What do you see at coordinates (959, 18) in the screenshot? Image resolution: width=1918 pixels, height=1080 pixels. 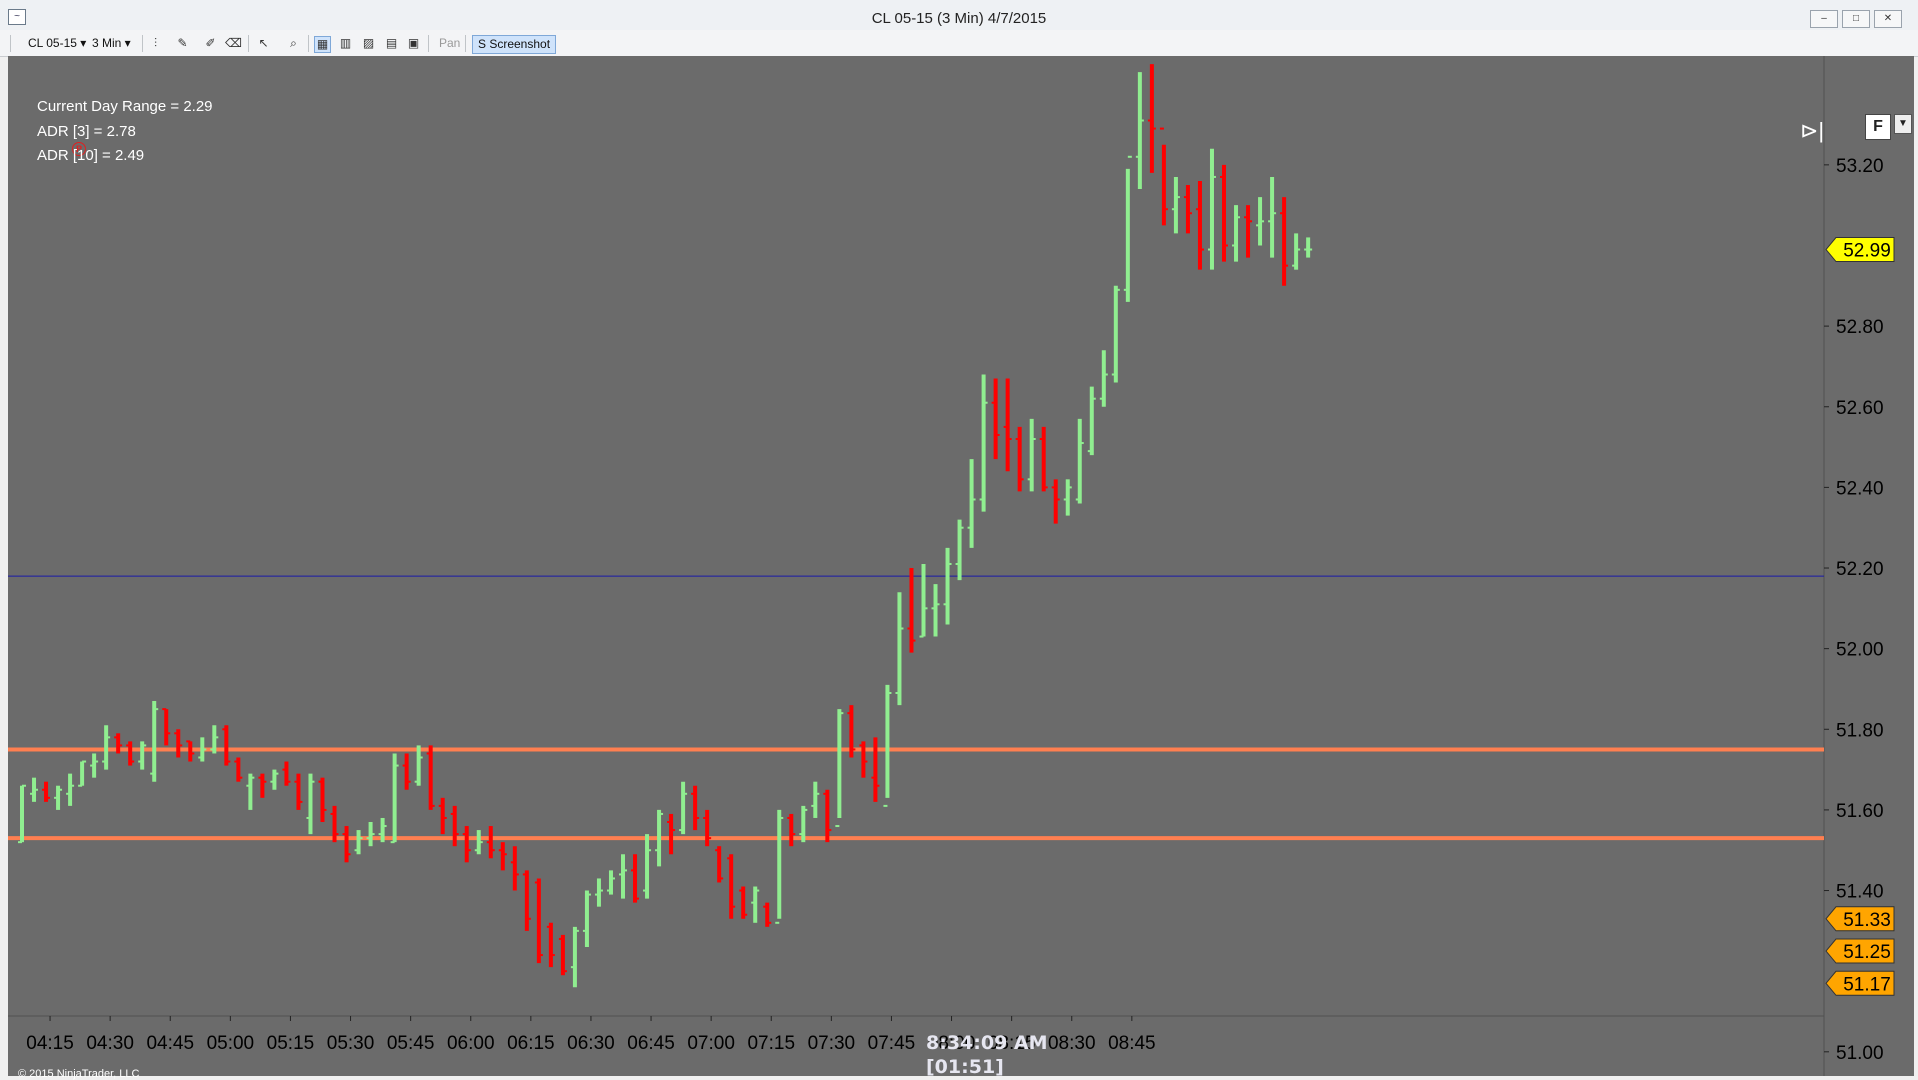 I see `window-title: CL 05-15 (3 Min) 4/7/2015` at bounding box center [959, 18].